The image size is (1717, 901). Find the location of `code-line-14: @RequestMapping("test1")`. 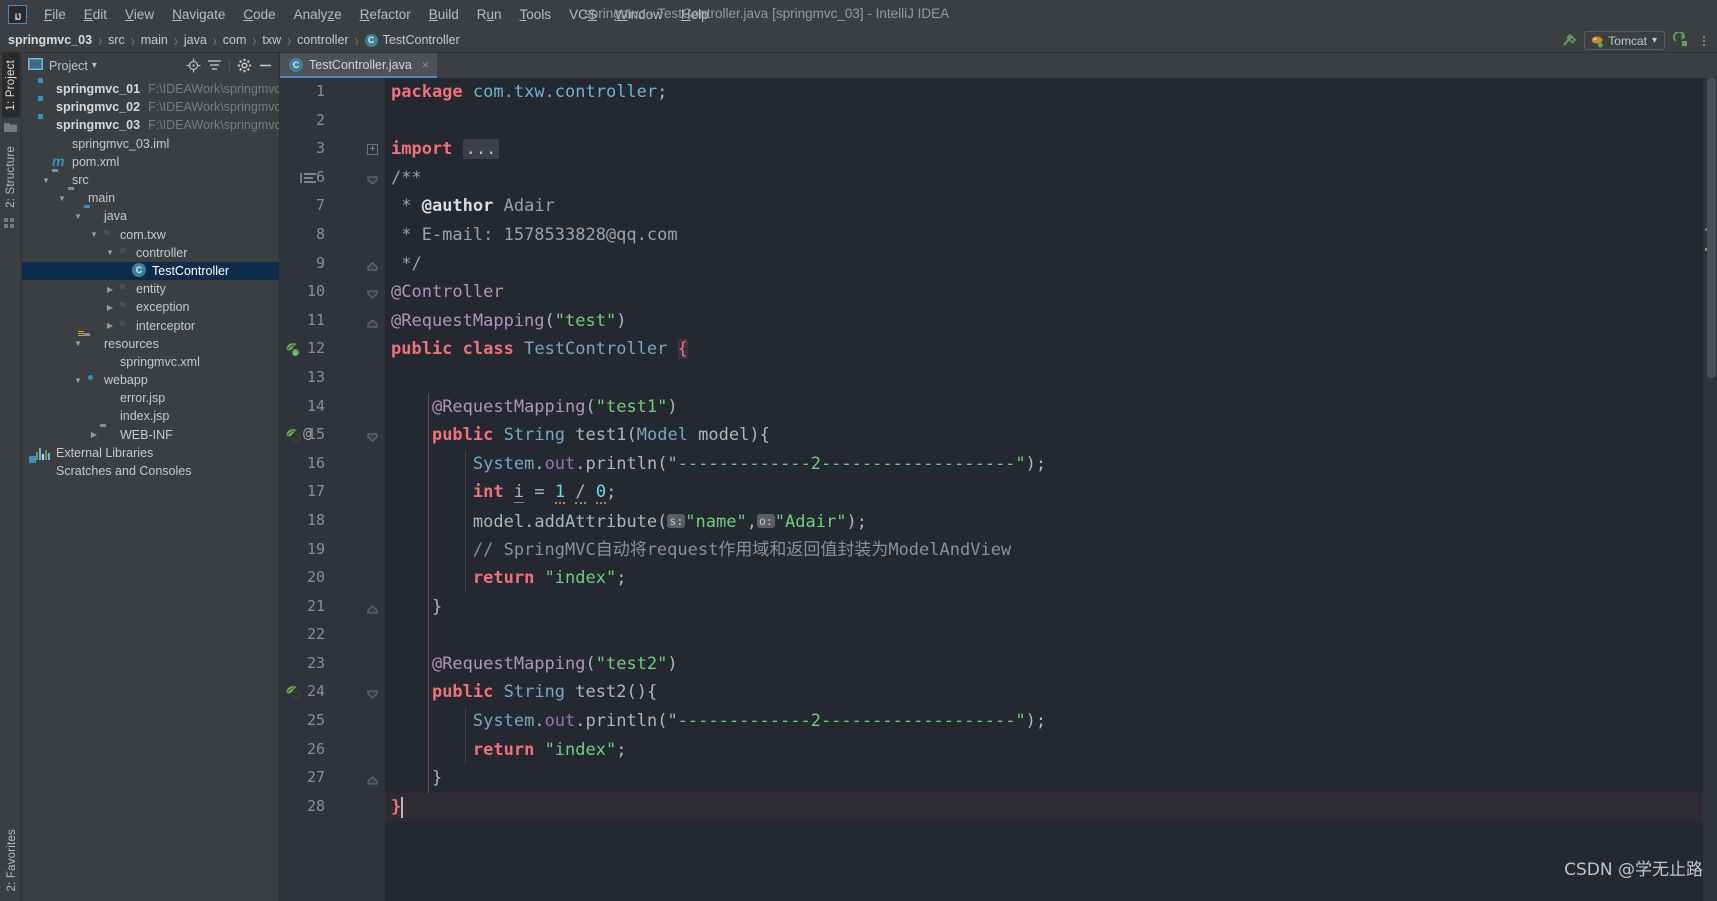

code-line-14: @RequestMapping("test1") is located at coordinates (1044, 407).